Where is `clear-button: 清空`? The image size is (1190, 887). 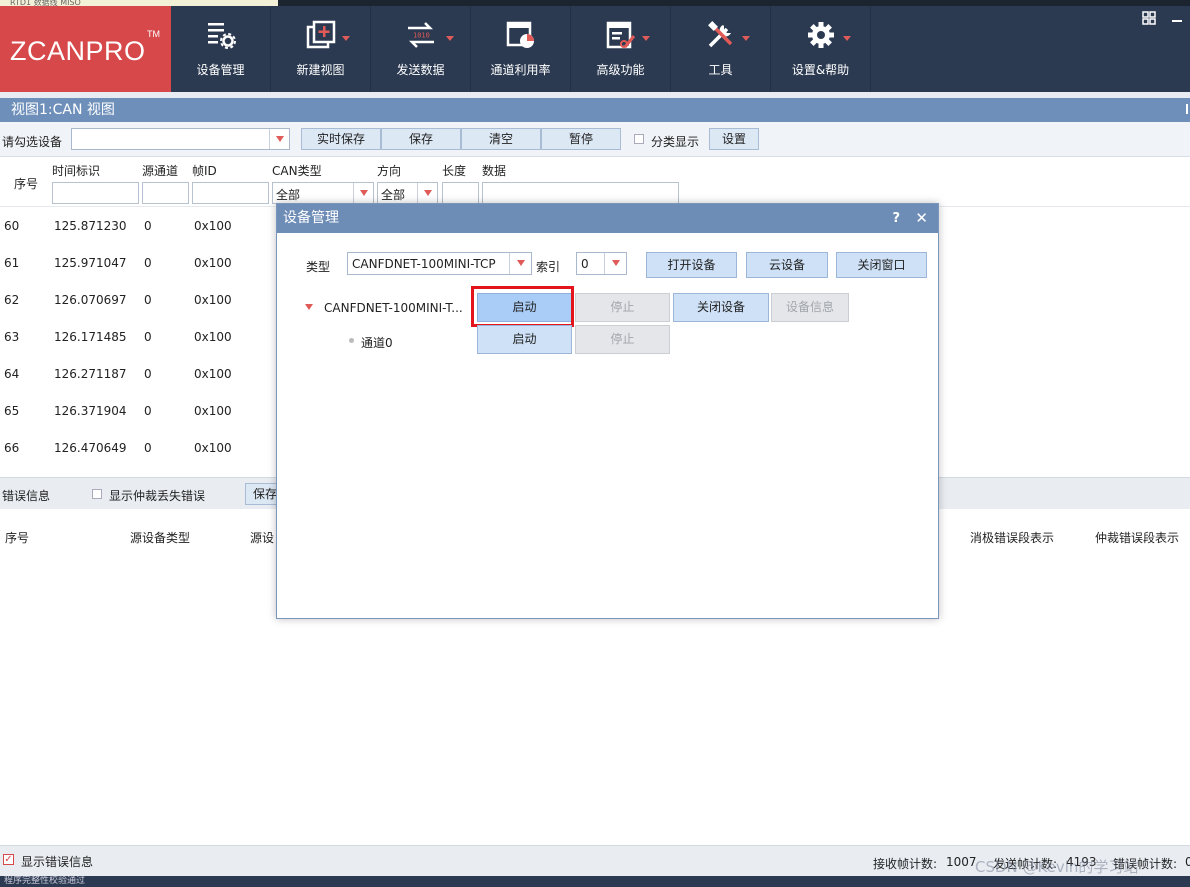
clear-button: 清空 is located at coordinates (501, 139).